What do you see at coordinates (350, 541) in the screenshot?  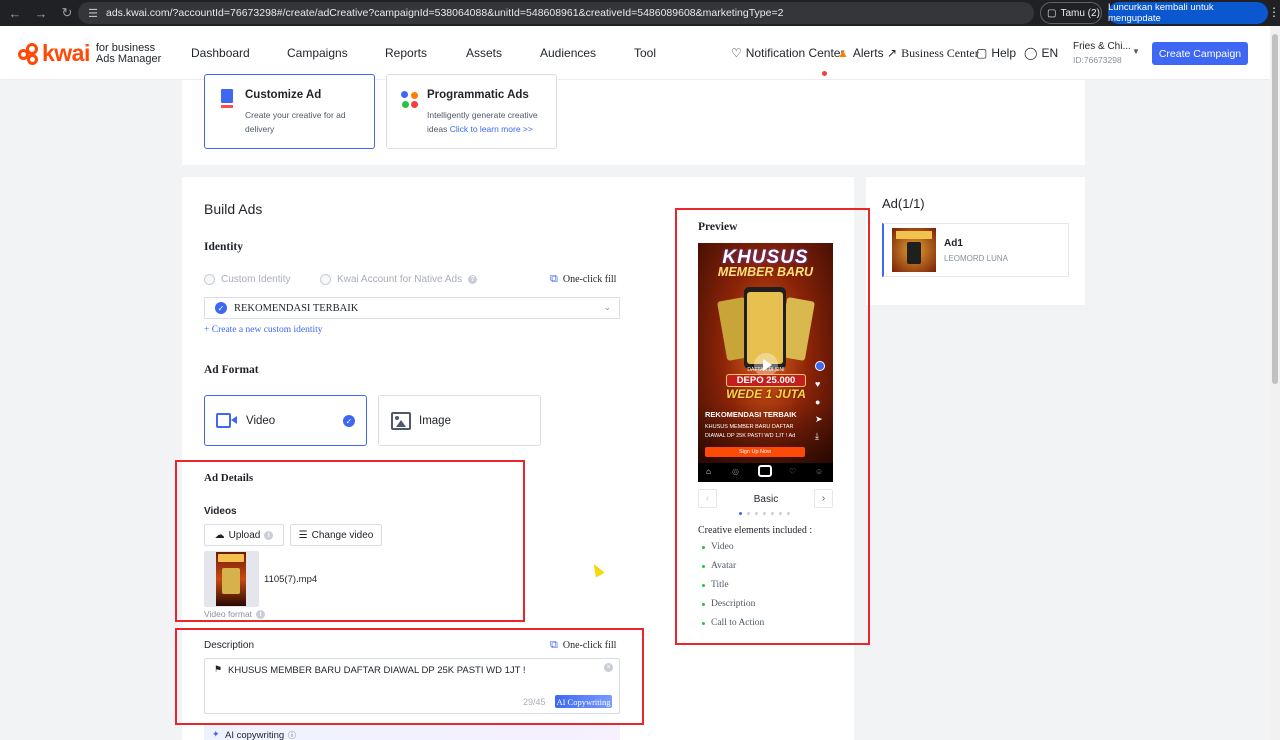 I see `highlight-ad-details-box` at bounding box center [350, 541].